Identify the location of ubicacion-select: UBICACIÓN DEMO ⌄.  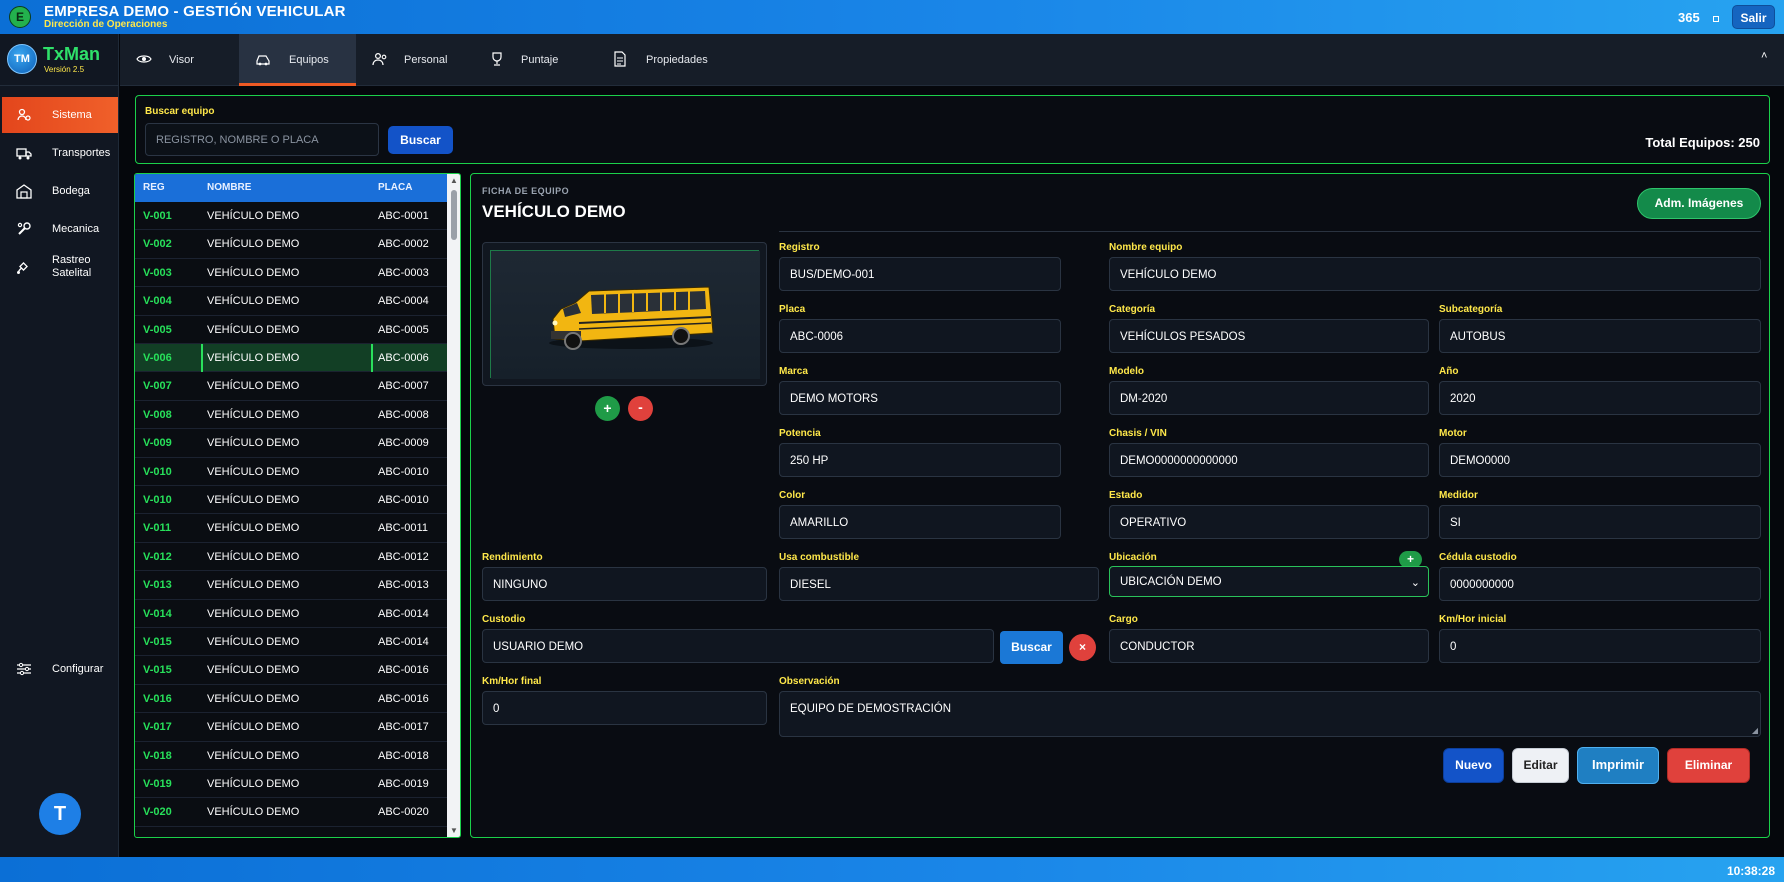
(1269, 581).